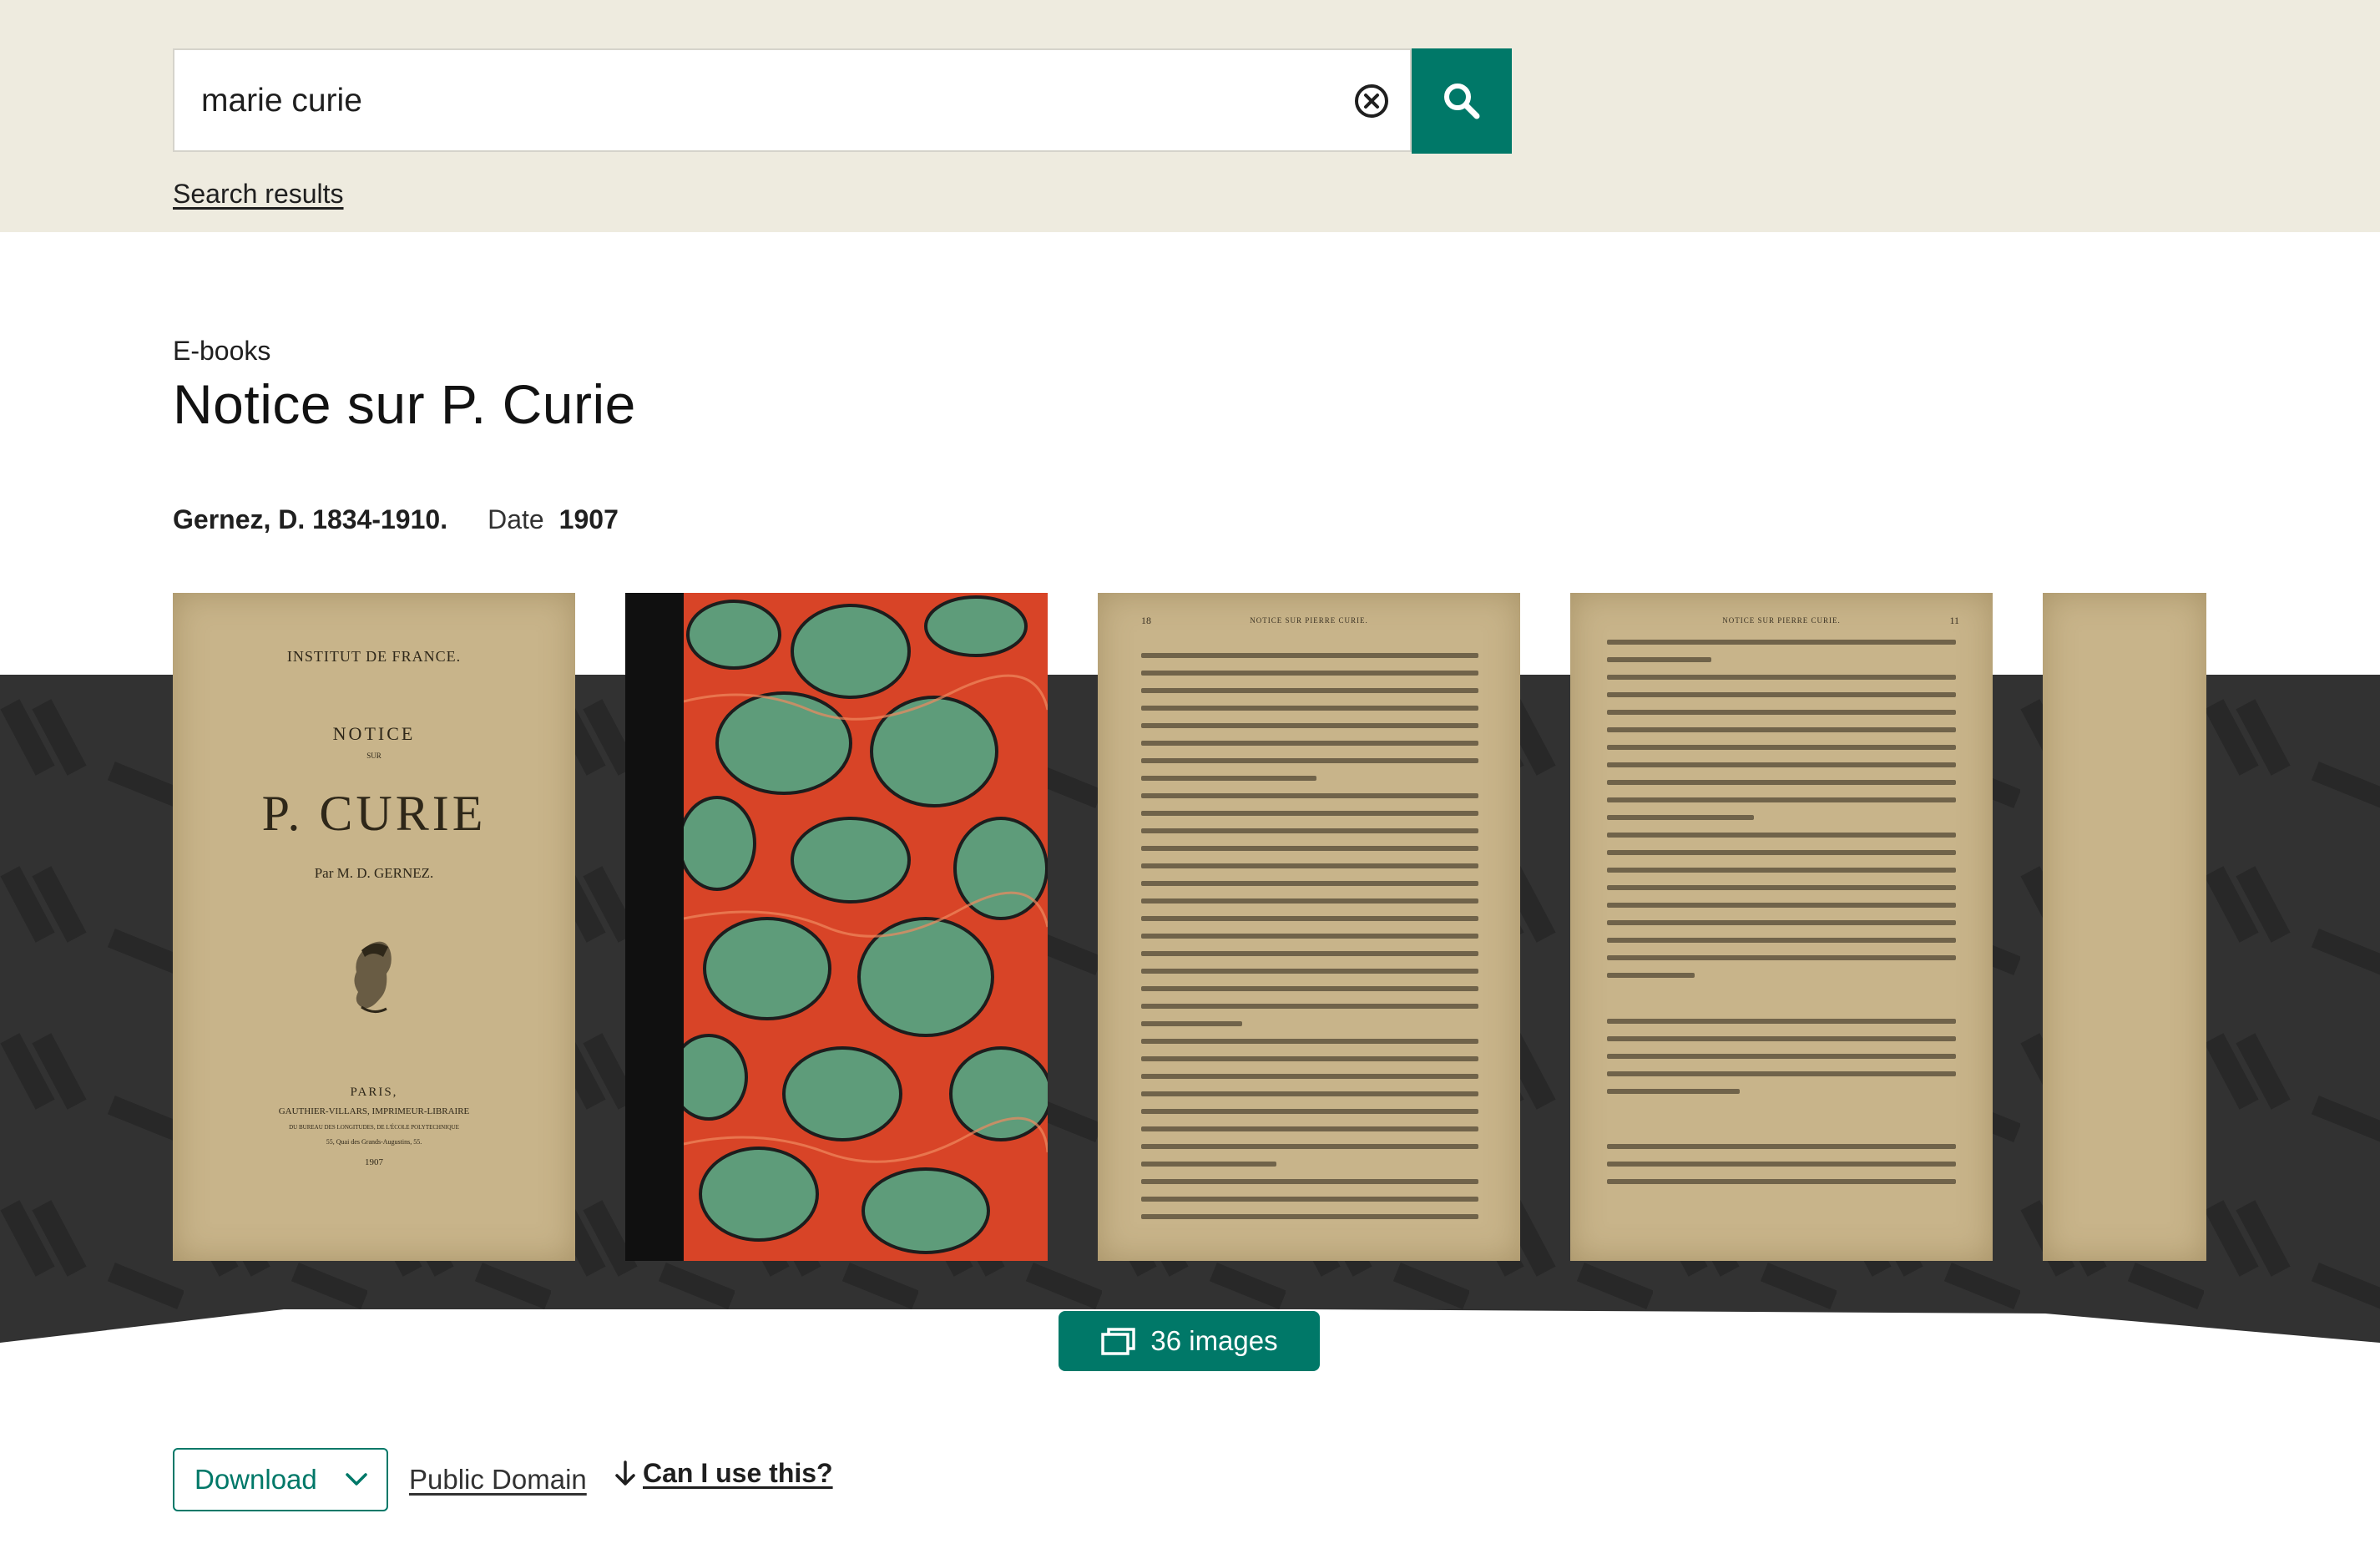 This screenshot has width=2380, height=1559. Describe the element at coordinates (374, 873) in the screenshot. I see `cover-byline: Par M. D. GERNEZ.` at that location.